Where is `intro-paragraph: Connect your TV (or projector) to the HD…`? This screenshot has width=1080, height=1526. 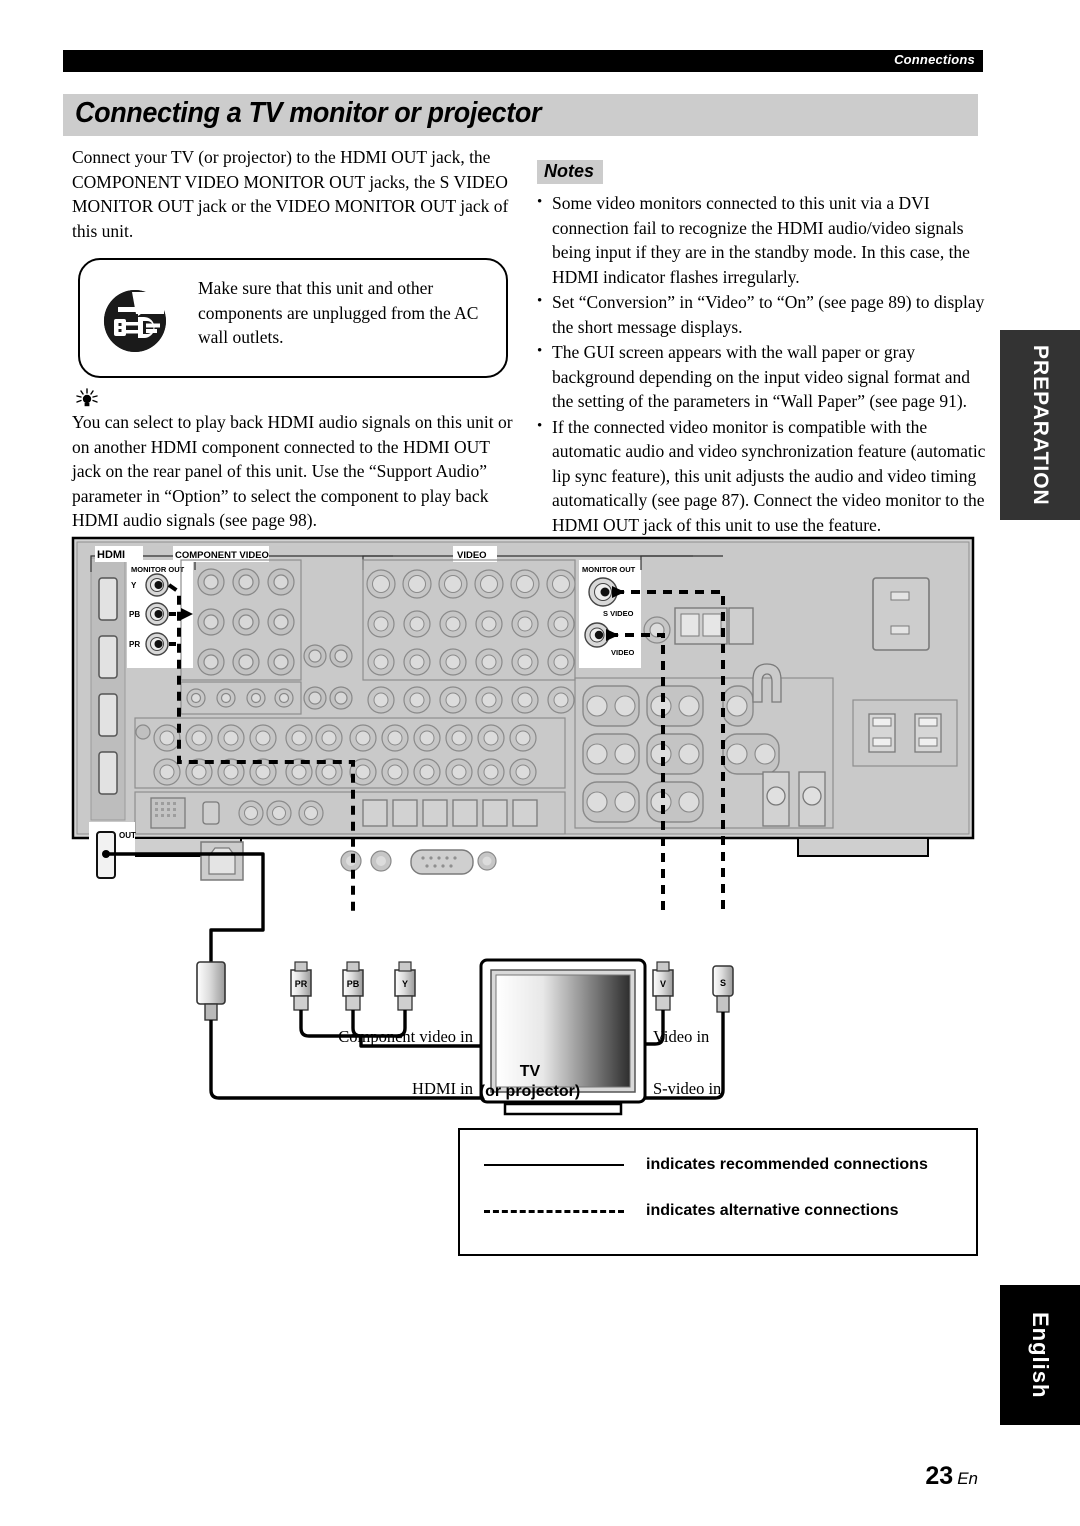
intro-paragraph: Connect your TV (or projector) to the HD… is located at coordinates (290, 194).